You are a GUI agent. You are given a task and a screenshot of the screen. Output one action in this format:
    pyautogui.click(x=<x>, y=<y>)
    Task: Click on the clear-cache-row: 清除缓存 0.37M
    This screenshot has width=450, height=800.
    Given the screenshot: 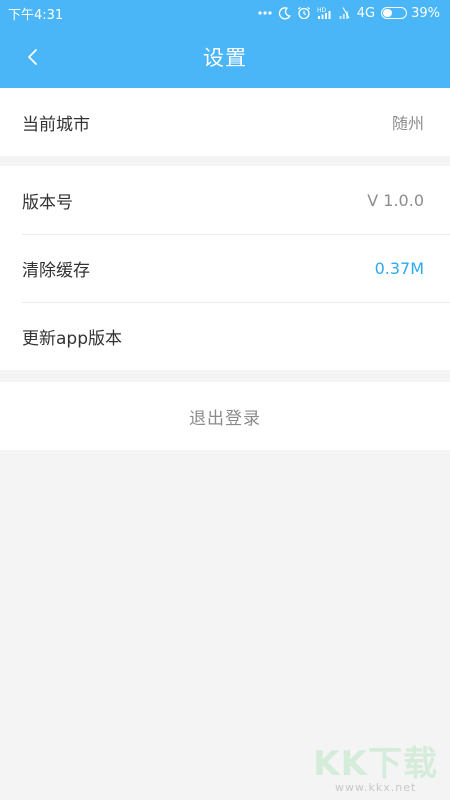 What is the action you would take?
    pyautogui.click(x=236, y=268)
    